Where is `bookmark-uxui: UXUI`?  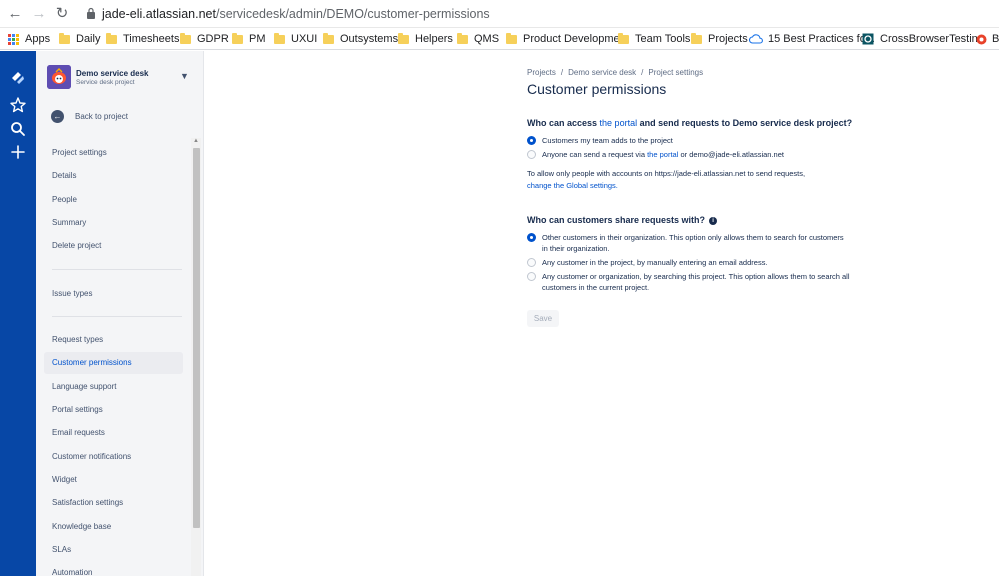 bookmark-uxui: UXUI is located at coordinates (295, 39).